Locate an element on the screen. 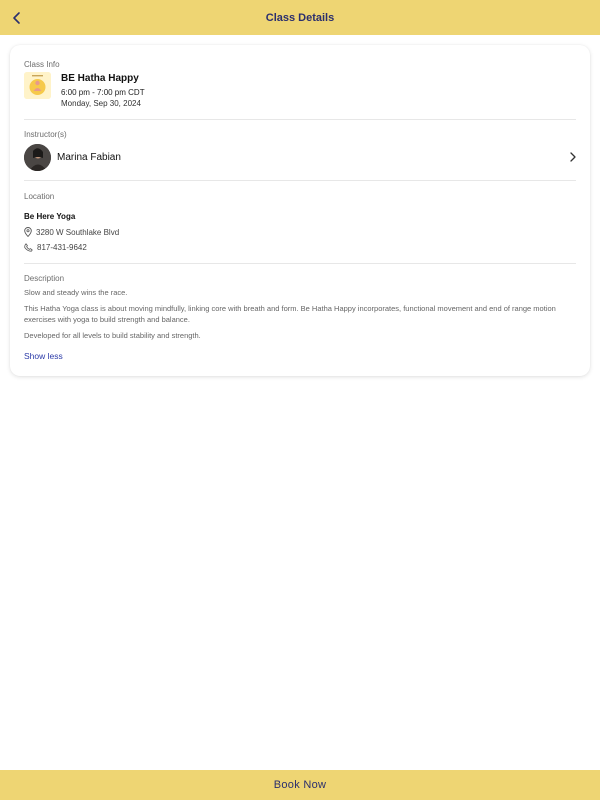 This screenshot has height=800, width=600. class-time: 6:00 pm - 7:00 pm CDT is located at coordinates (103, 92).